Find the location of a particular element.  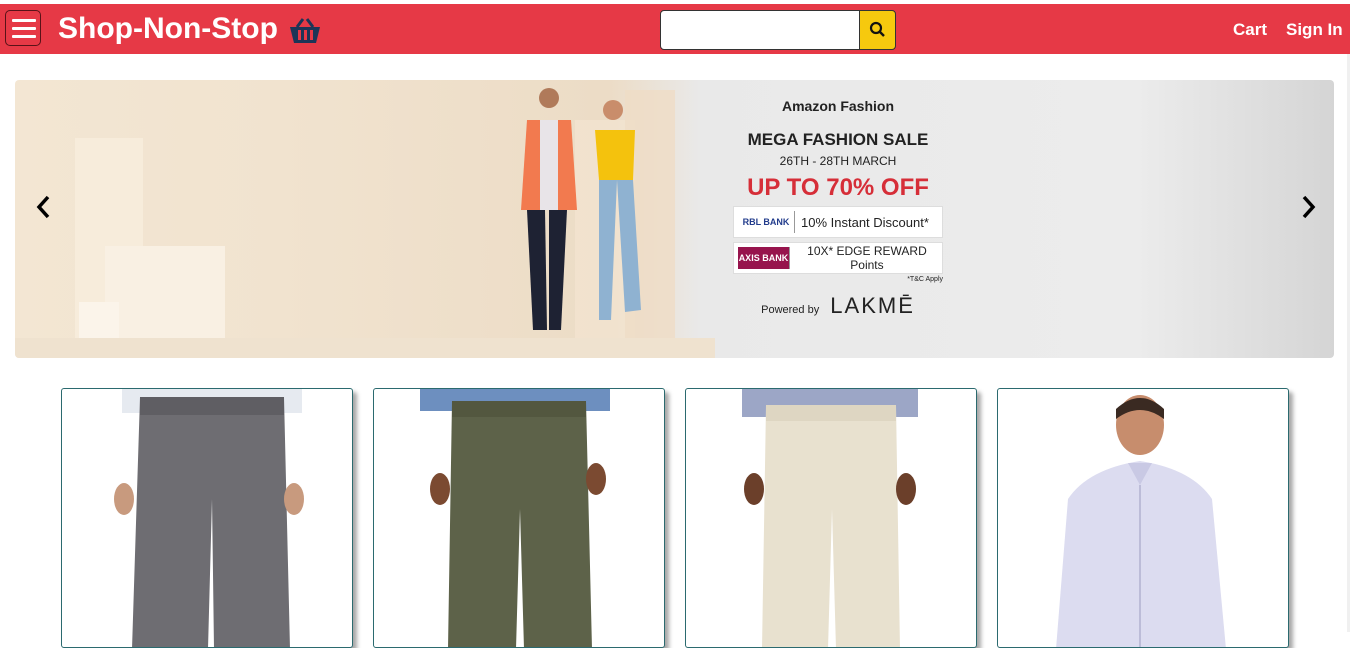

cart-link: Cart is located at coordinates (1250, 30).